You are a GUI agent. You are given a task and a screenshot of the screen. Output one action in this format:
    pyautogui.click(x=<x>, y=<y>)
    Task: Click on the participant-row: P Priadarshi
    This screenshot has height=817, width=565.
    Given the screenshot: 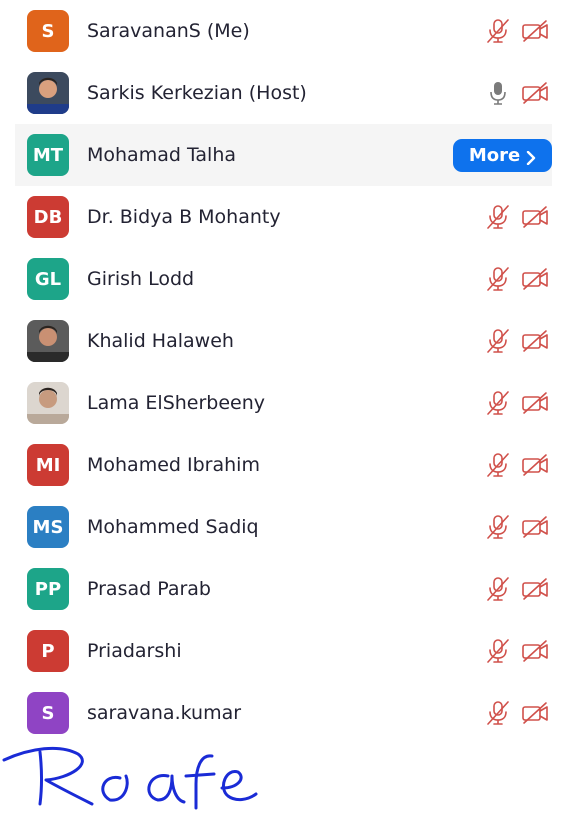 What is the action you would take?
    pyautogui.click(x=283, y=651)
    